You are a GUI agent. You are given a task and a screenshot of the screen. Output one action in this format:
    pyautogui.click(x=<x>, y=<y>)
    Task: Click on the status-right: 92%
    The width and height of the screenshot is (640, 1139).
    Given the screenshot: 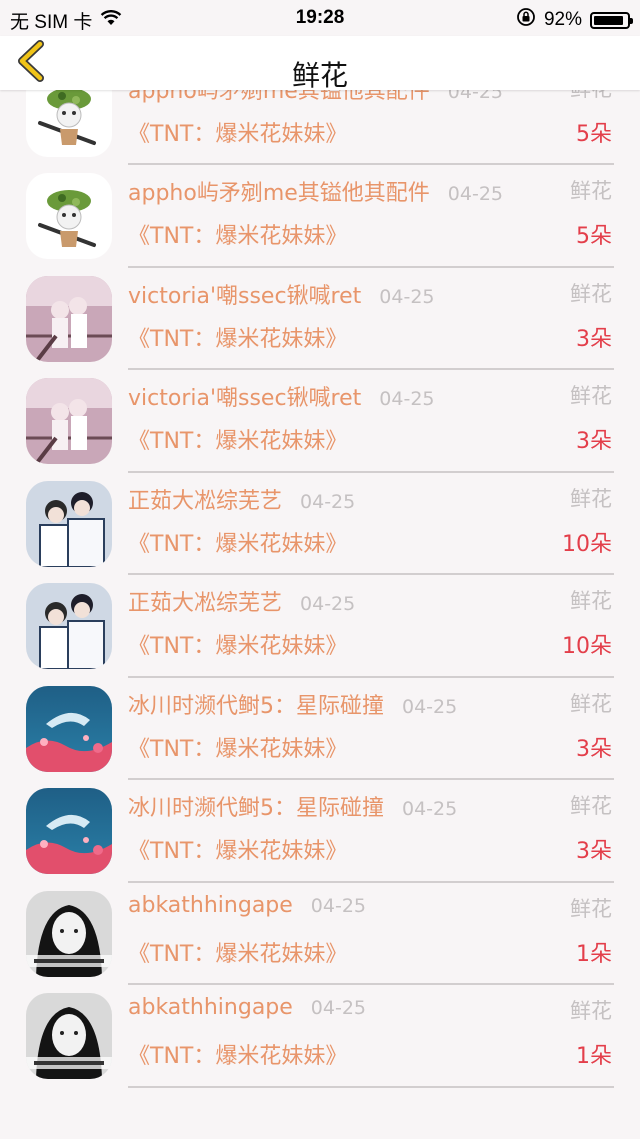 What is the action you would take?
    pyautogui.click(x=574, y=20)
    